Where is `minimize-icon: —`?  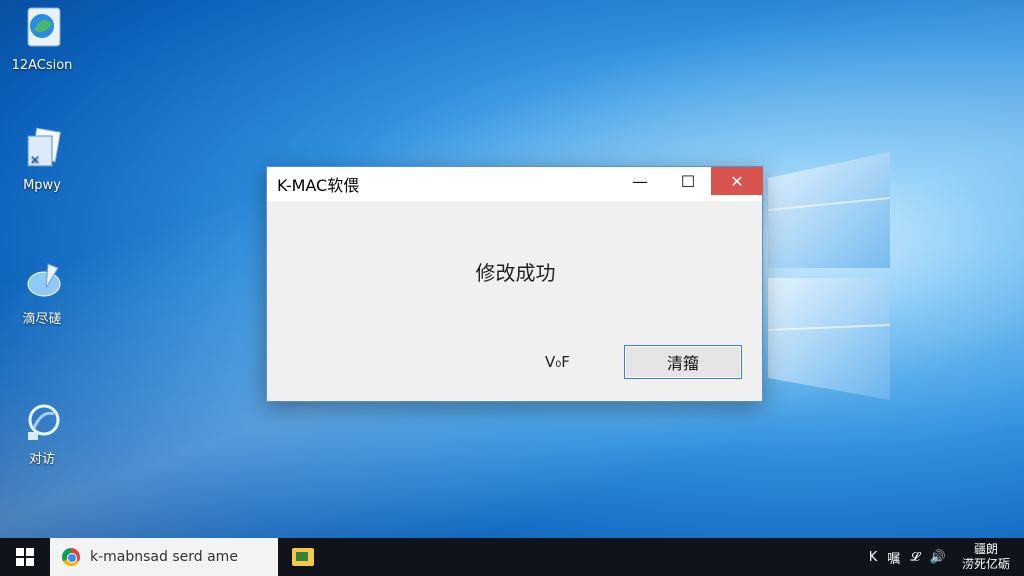
minimize-icon: — is located at coordinates (640, 181).